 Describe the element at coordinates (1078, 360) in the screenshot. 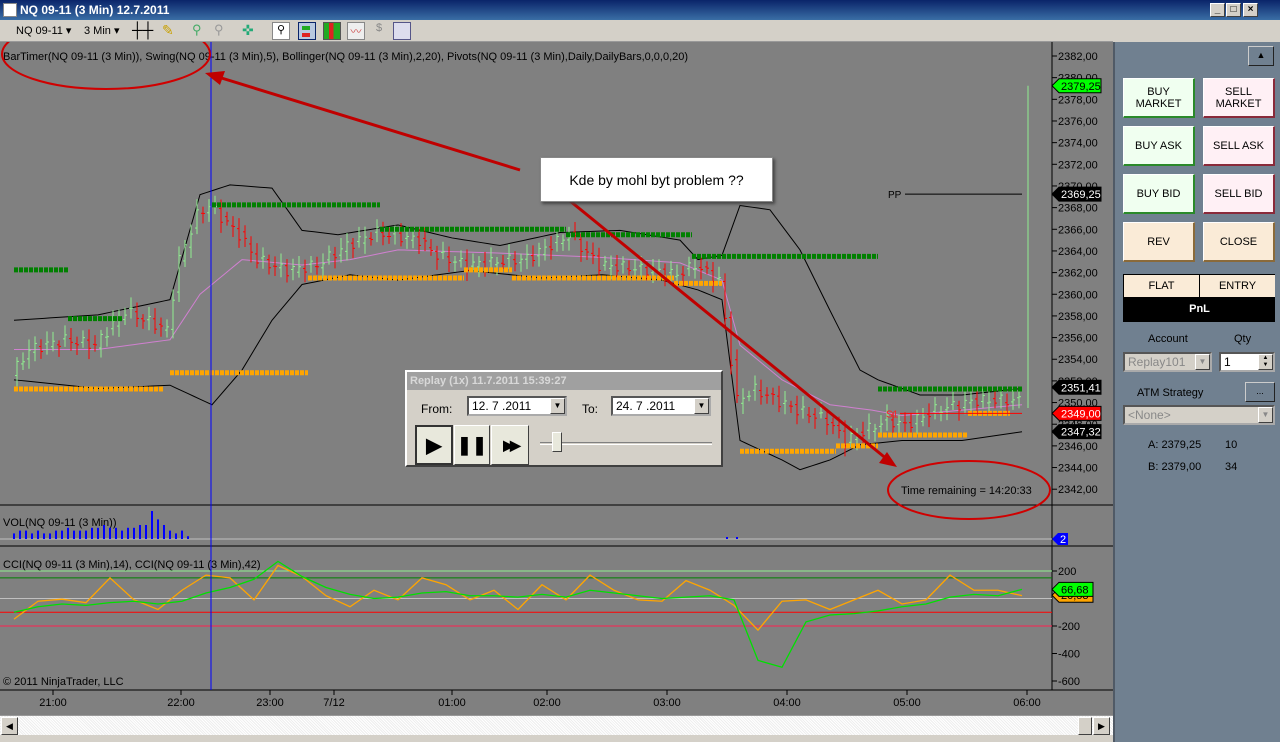

I see `price-tick-label: 2354,00` at that location.